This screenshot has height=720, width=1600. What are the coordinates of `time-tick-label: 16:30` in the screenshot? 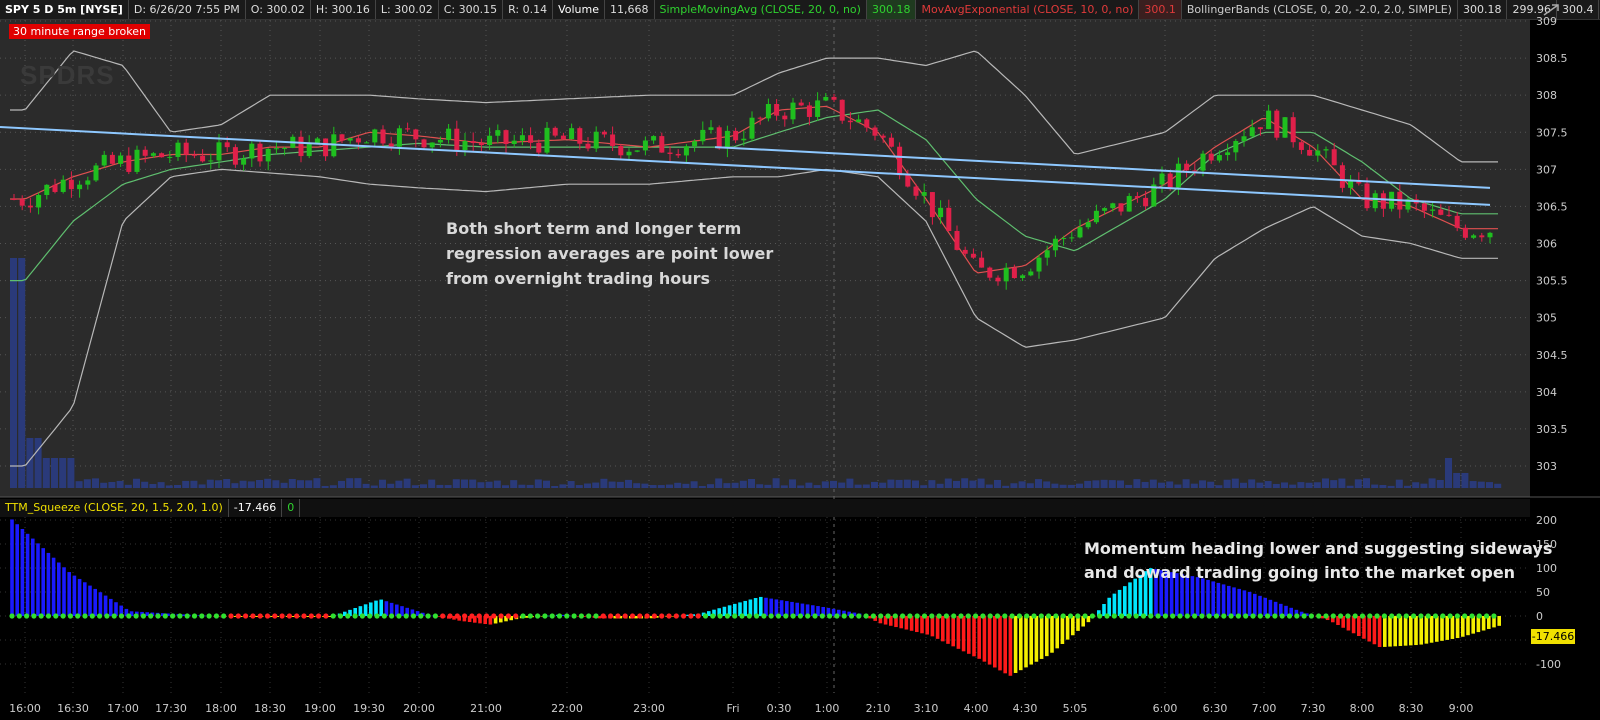 It's located at (73, 708).